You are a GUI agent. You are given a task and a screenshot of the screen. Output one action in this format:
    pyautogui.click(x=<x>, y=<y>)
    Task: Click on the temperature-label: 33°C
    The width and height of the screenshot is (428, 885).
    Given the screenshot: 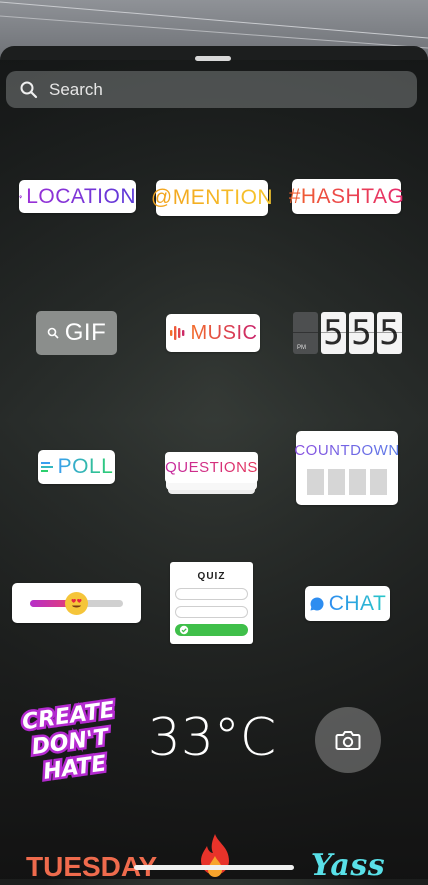 What is the action you would take?
    pyautogui.click(x=212, y=738)
    